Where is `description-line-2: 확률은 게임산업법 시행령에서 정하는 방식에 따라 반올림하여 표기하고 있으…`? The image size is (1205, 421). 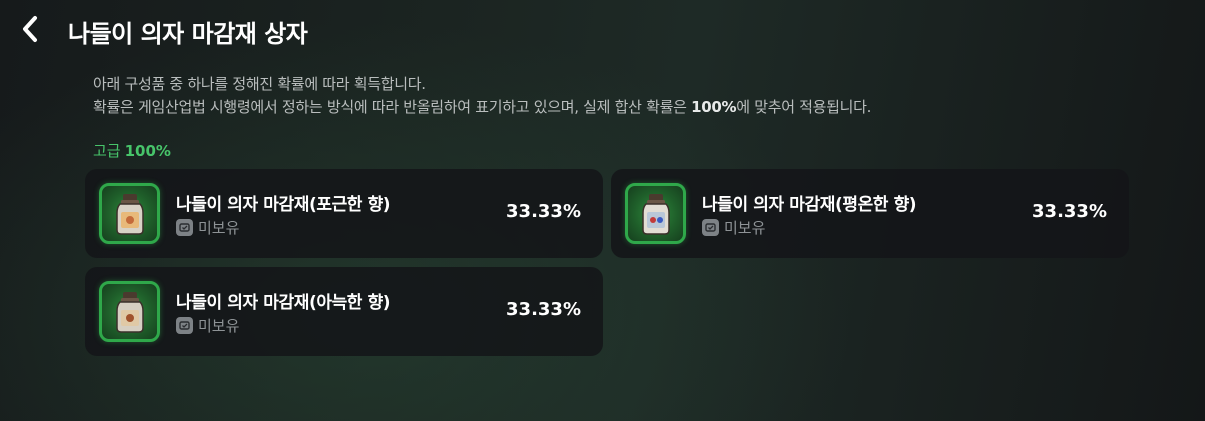 description-line-2: 확률은 게임산업법 시행령에서 정하는 방식에 따라 반올림하여 표기하고 있으… is located at coordinates (482, 107).